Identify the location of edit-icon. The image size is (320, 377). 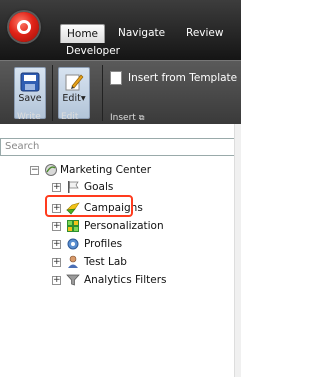
(74, 82).